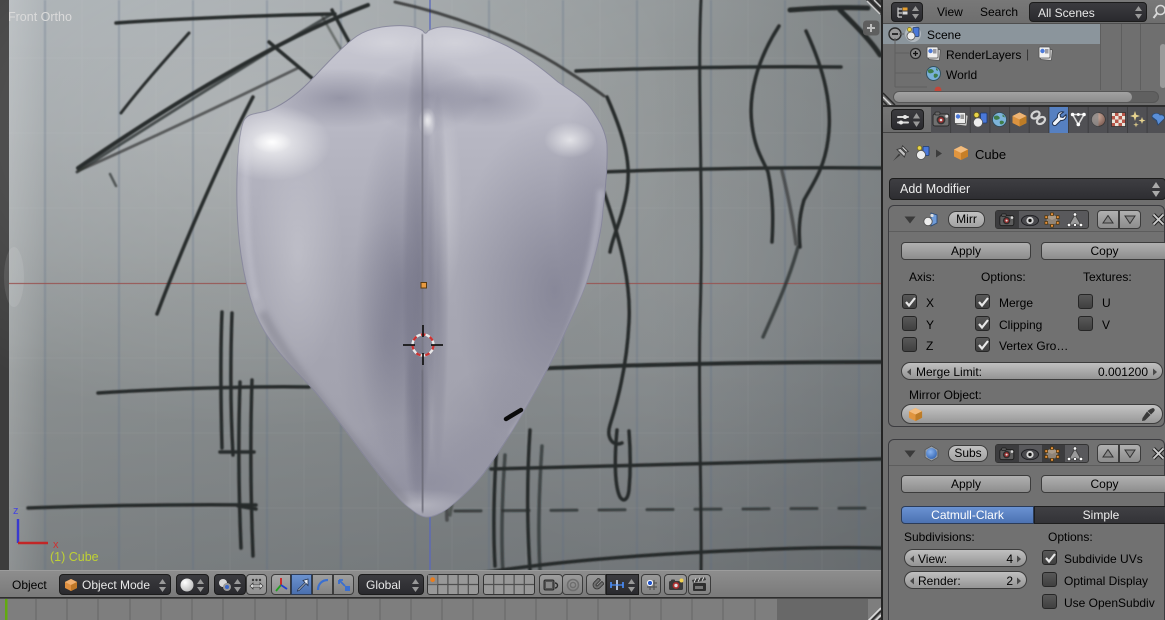 The image size is (1165, 620). What do you see at coordinates (56, 545) in the screenshot?
I see `svg-text: x` at bounding box center [56, 545].